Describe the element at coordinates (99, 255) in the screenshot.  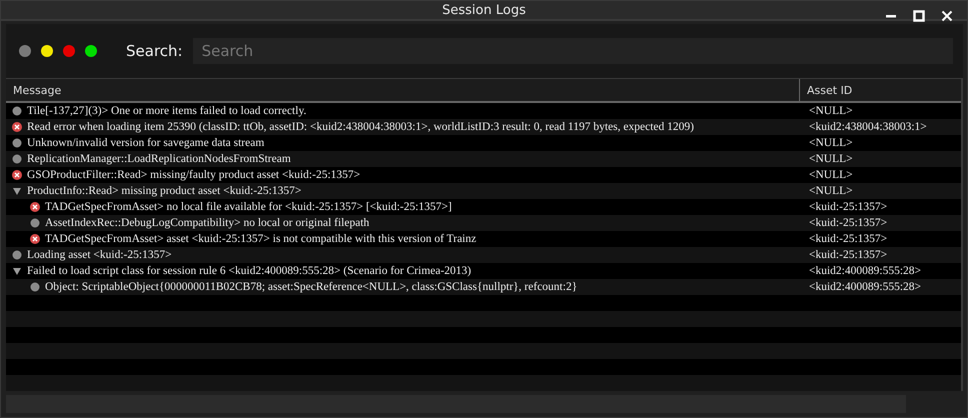
I see `message-text: Loading asset <kuid:-25:1357>` at that location.